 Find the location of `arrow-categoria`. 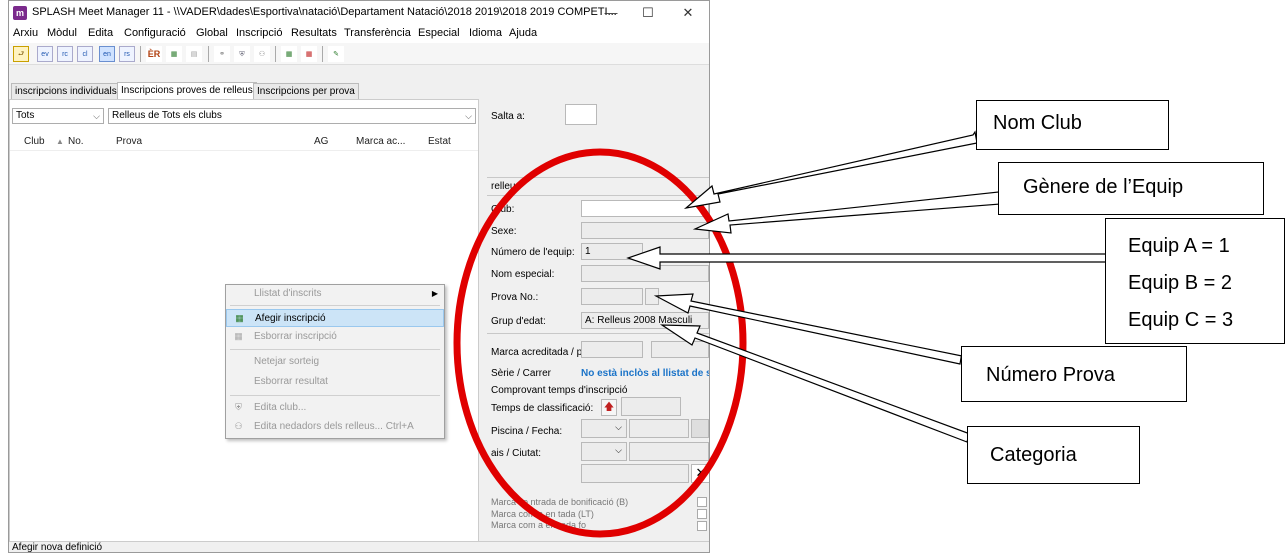

arrow-categoria is located at coordinates (815, 383).